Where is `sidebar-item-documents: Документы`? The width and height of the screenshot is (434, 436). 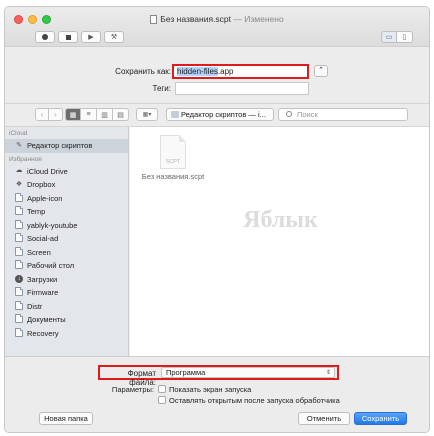 sidebar-item-documents: Документы is located at coordinates (66, 320).